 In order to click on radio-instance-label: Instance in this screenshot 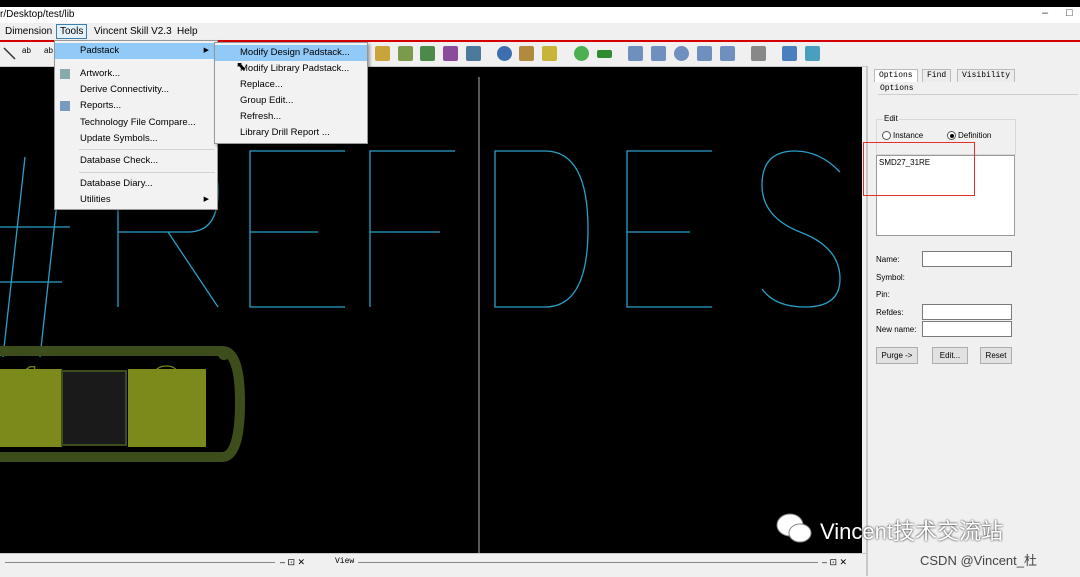, I will do `click(908, 135)`.